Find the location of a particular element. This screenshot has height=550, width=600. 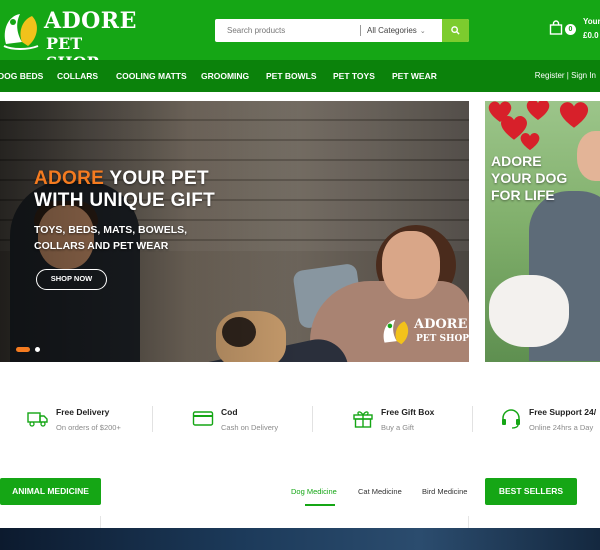

truck-icon is located at coordinates (37, 419).